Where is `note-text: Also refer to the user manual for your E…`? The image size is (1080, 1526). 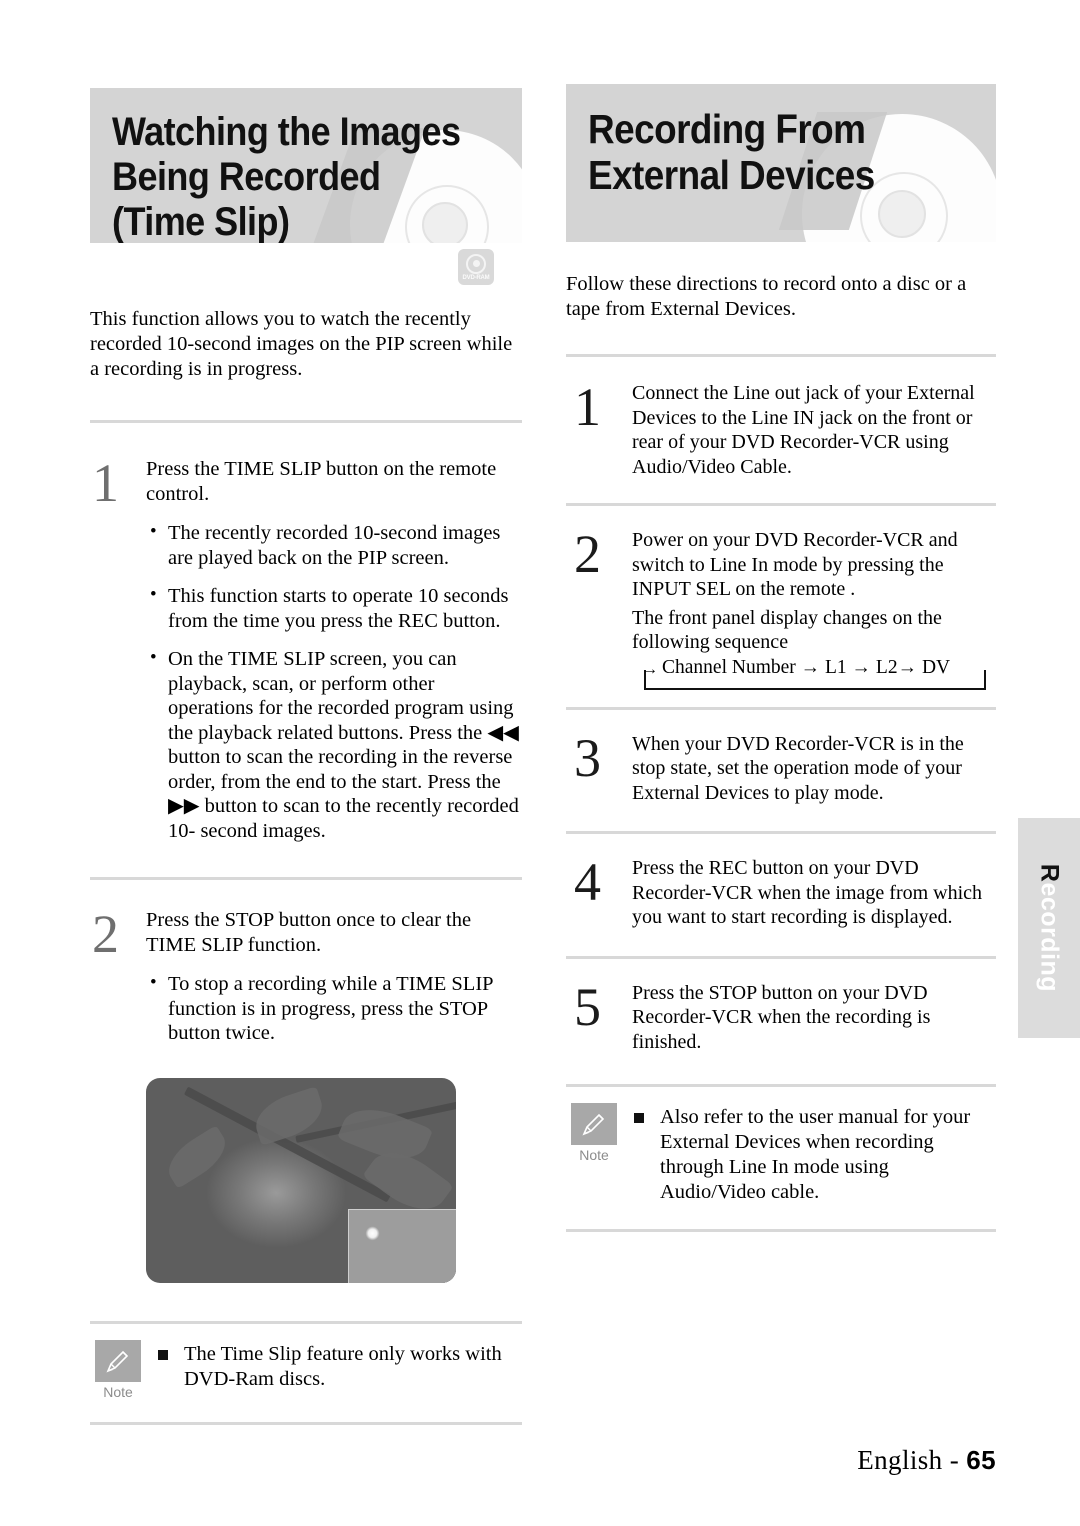 note-text: Also refer to the user manual for your E… is located at coordinates (814, 1155).